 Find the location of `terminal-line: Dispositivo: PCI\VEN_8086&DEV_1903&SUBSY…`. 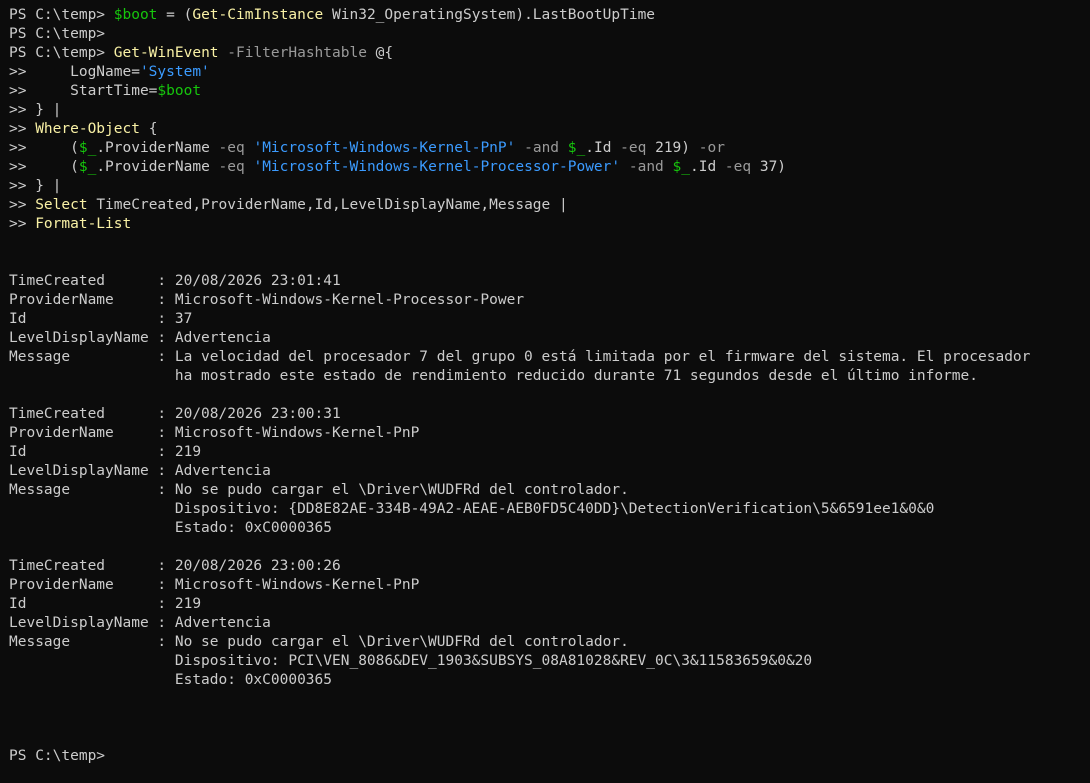

terminal-line: Dispositivo: PCI\VEN_8086&DEV_1903&SUBSY… is located at coordinates (549, 661).